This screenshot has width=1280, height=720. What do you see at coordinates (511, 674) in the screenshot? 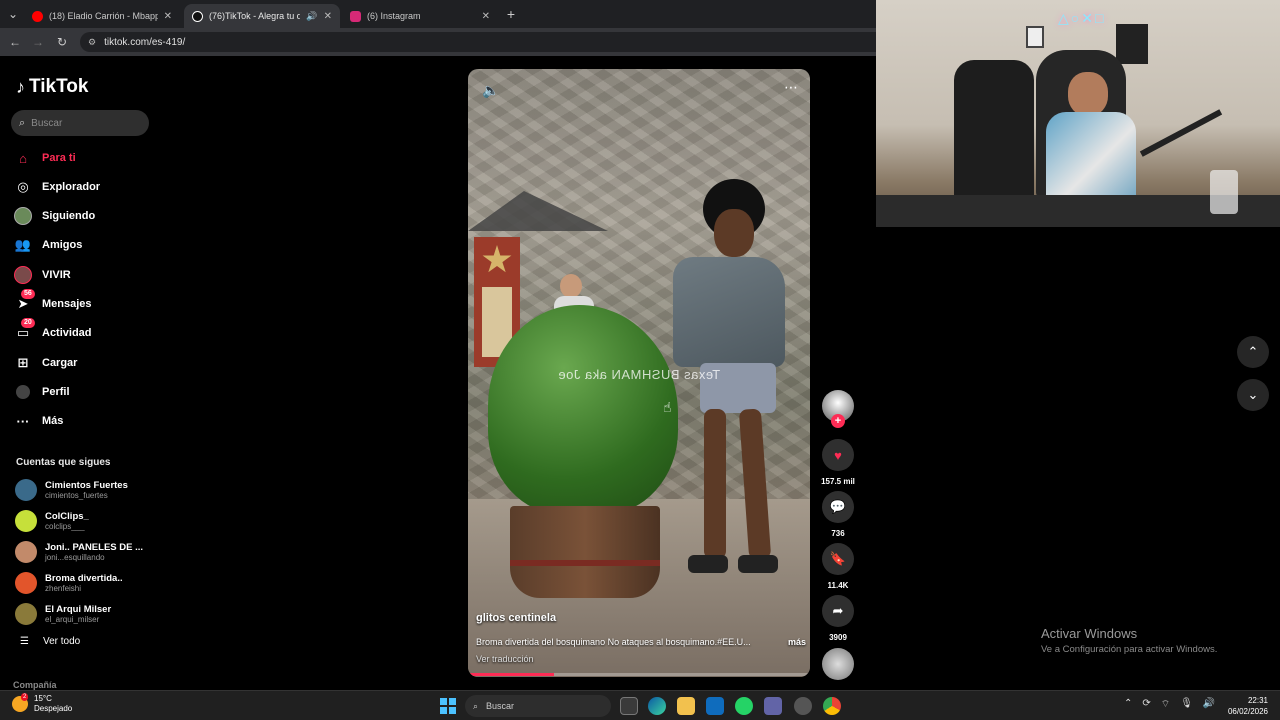
I see `video-progress-fill` at bounding box center [511, 674].